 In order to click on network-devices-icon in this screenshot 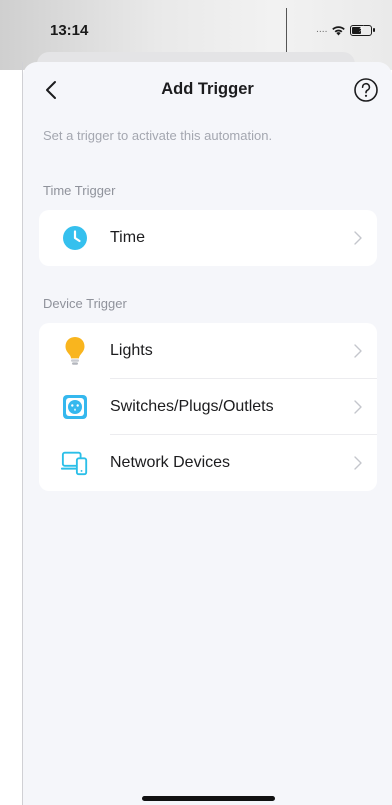, I will do `click(75, 463)`.